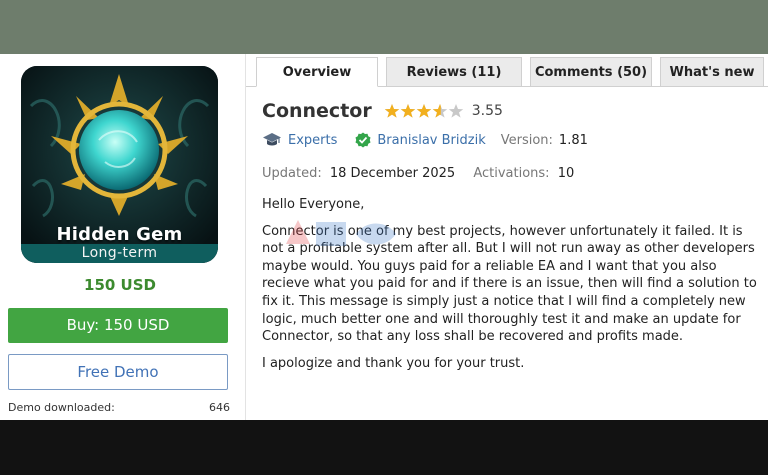 The image size is (768, 475). What do you see at coordinates (384, 447) in the screenshot?
I see `bottom-background-band` at bounding box center [384, 447].